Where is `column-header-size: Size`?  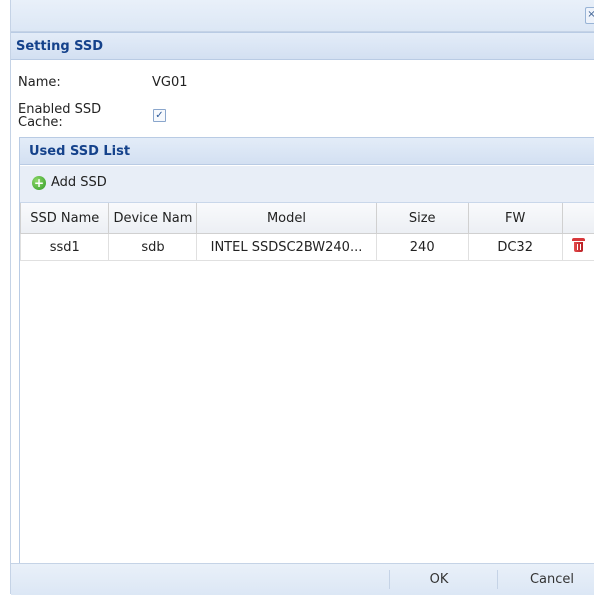 column-header-size: Size is located at coordinates (422, 218).